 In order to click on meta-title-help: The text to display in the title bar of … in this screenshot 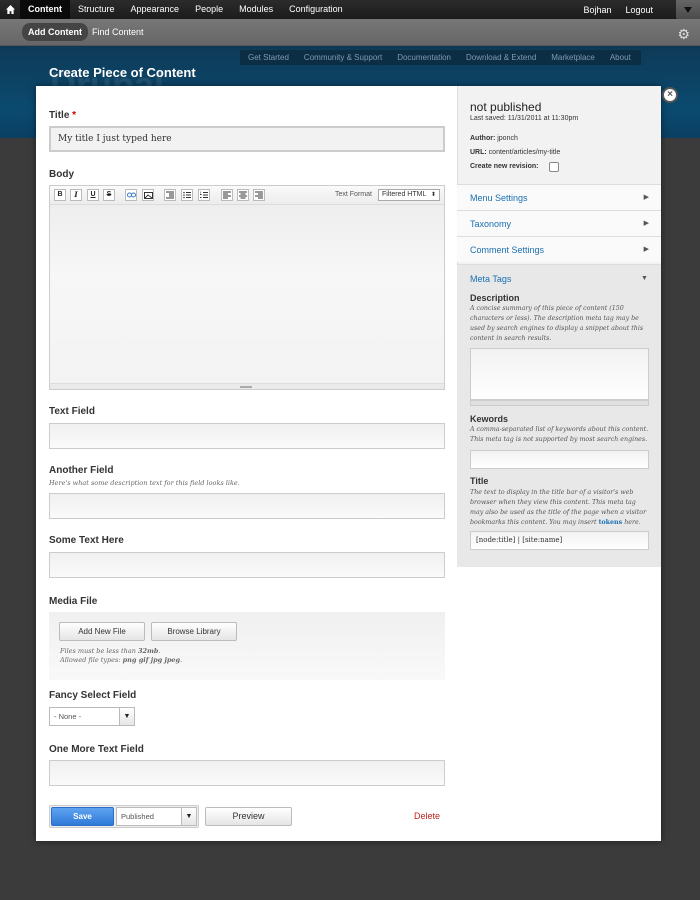, I will do `click(558, 507)`.